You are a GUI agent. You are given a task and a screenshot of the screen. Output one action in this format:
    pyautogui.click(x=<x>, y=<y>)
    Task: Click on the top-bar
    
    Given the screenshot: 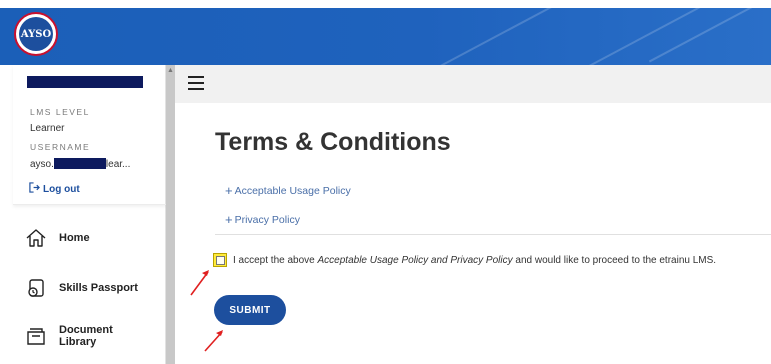 What is the action you would take?
    pyautogui.click(x=473, y=84)
    